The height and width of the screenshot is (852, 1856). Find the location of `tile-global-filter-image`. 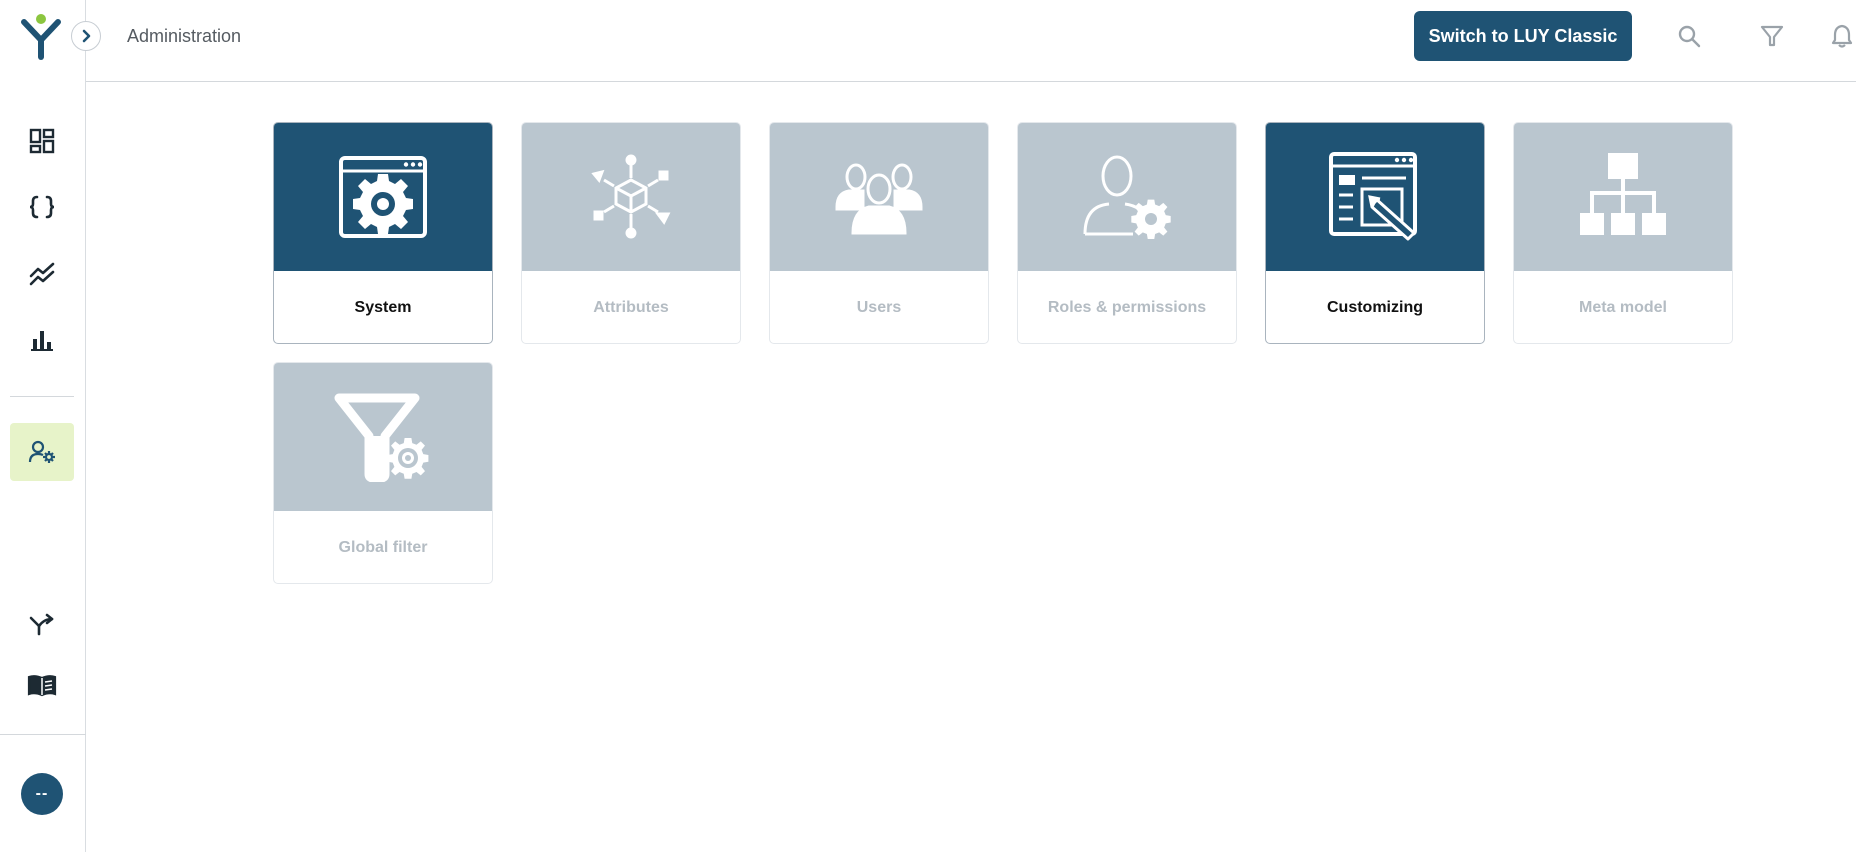

tile-global-filter-image is located at coordinates (383, 437).